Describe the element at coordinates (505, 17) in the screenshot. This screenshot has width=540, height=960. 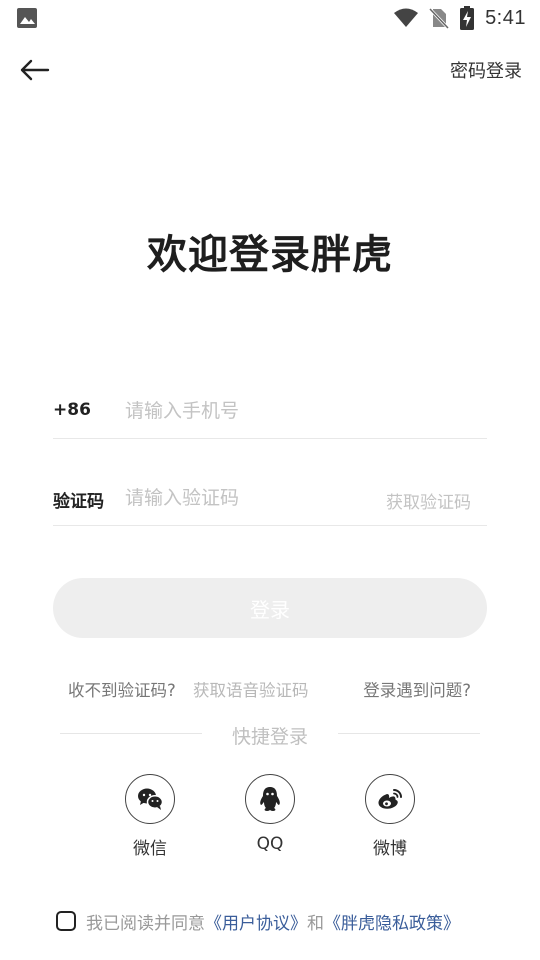
I see `status-time: 5:41` at that location.